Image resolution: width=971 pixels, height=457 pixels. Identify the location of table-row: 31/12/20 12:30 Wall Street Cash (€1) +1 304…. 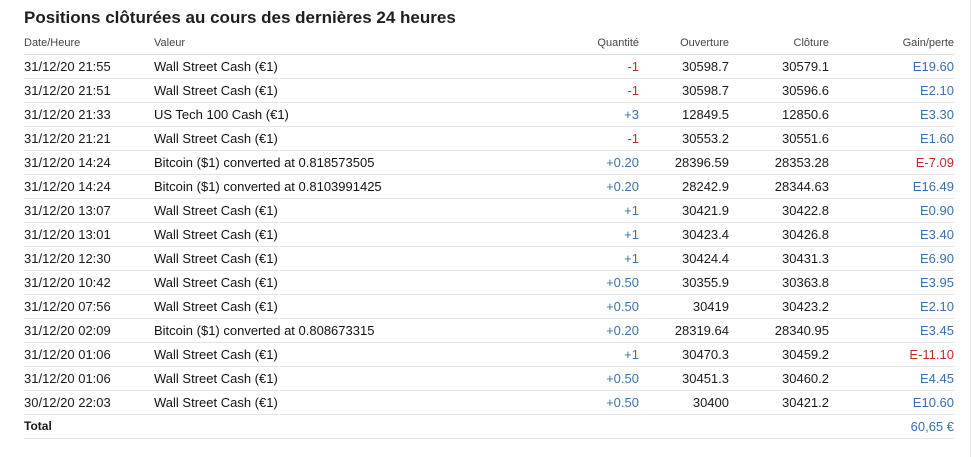
(489, 257).